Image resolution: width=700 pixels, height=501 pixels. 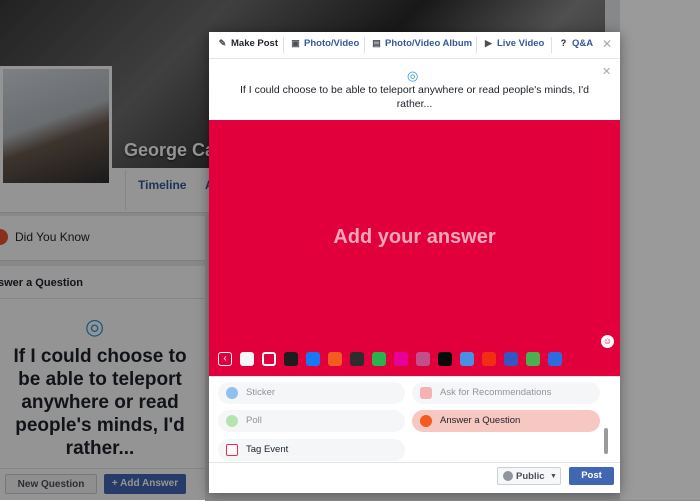 I want to click on answer-icon, so click(x=426, y=421).